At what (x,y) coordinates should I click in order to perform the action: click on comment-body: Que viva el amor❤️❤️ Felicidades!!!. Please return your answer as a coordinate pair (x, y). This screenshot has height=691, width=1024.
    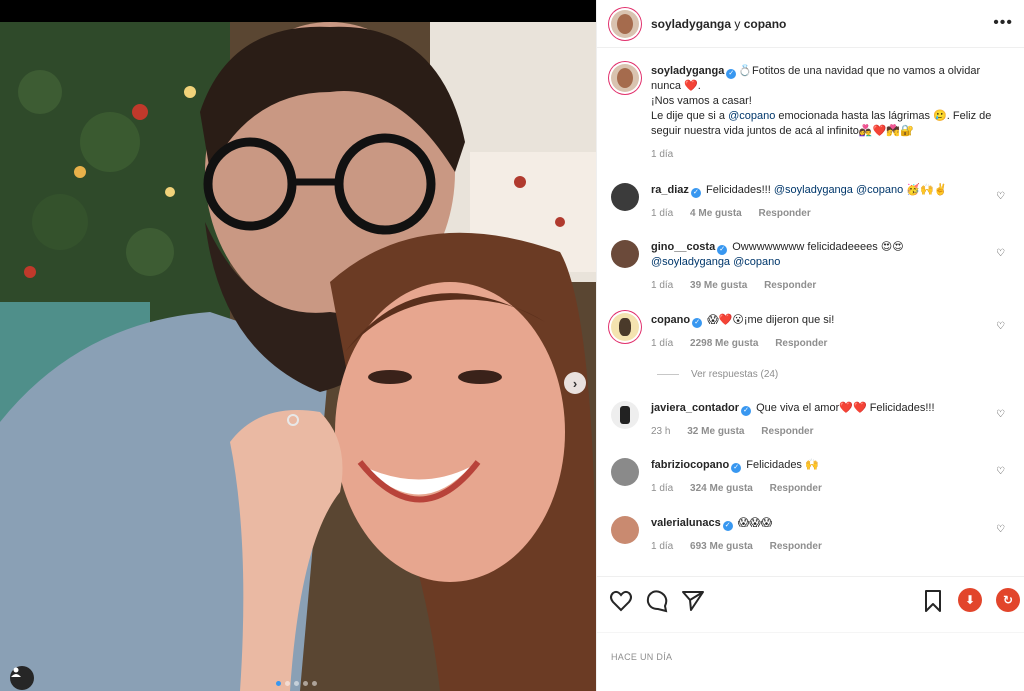
    Looking at the image, I should click on (845, 408).